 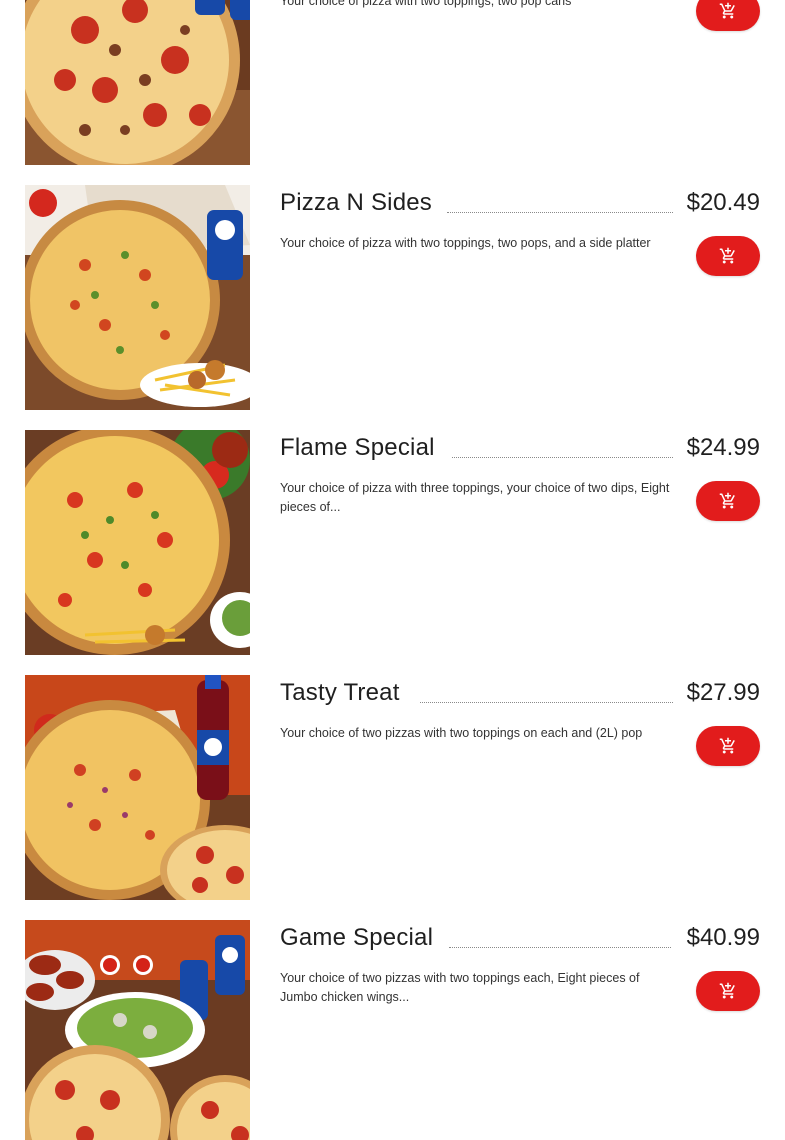 I want to click on menu-item-price: $40.99, so click(x=723, y=937).